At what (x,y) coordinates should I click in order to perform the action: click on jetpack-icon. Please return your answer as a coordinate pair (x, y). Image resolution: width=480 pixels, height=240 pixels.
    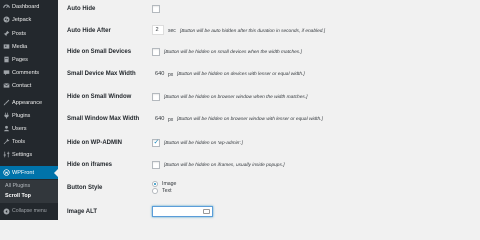
    Looking at the image, I should click on (6, 19).